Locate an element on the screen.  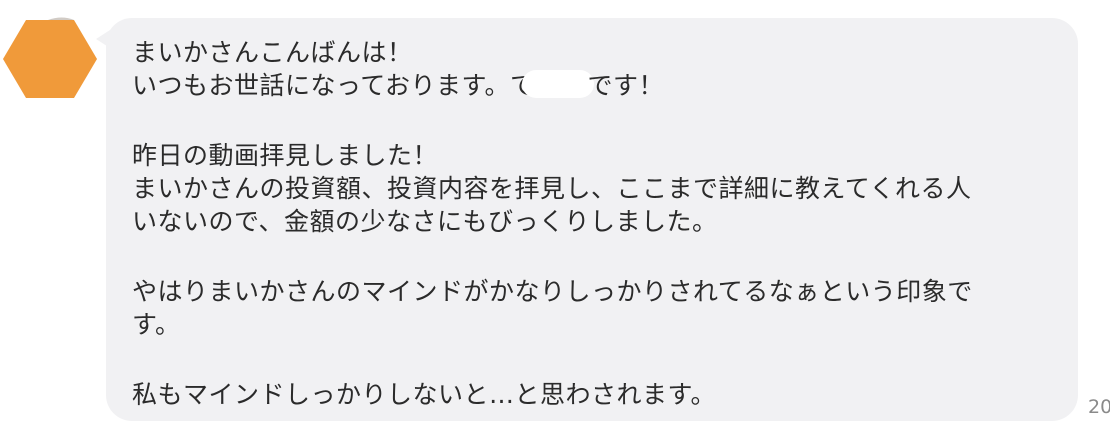
sender-avatar is located at coordinates (50, 59).